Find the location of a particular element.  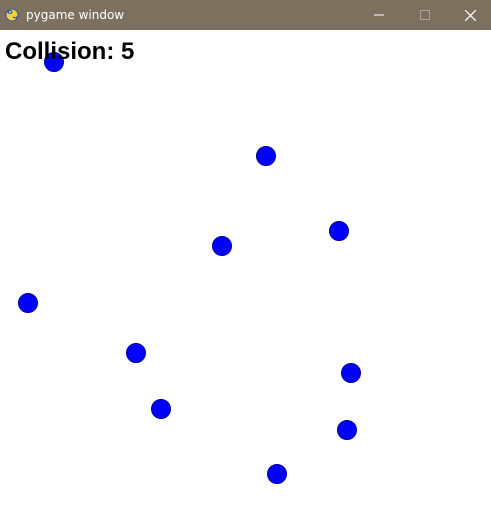

maximize-button is located at coordinates (425, 15).